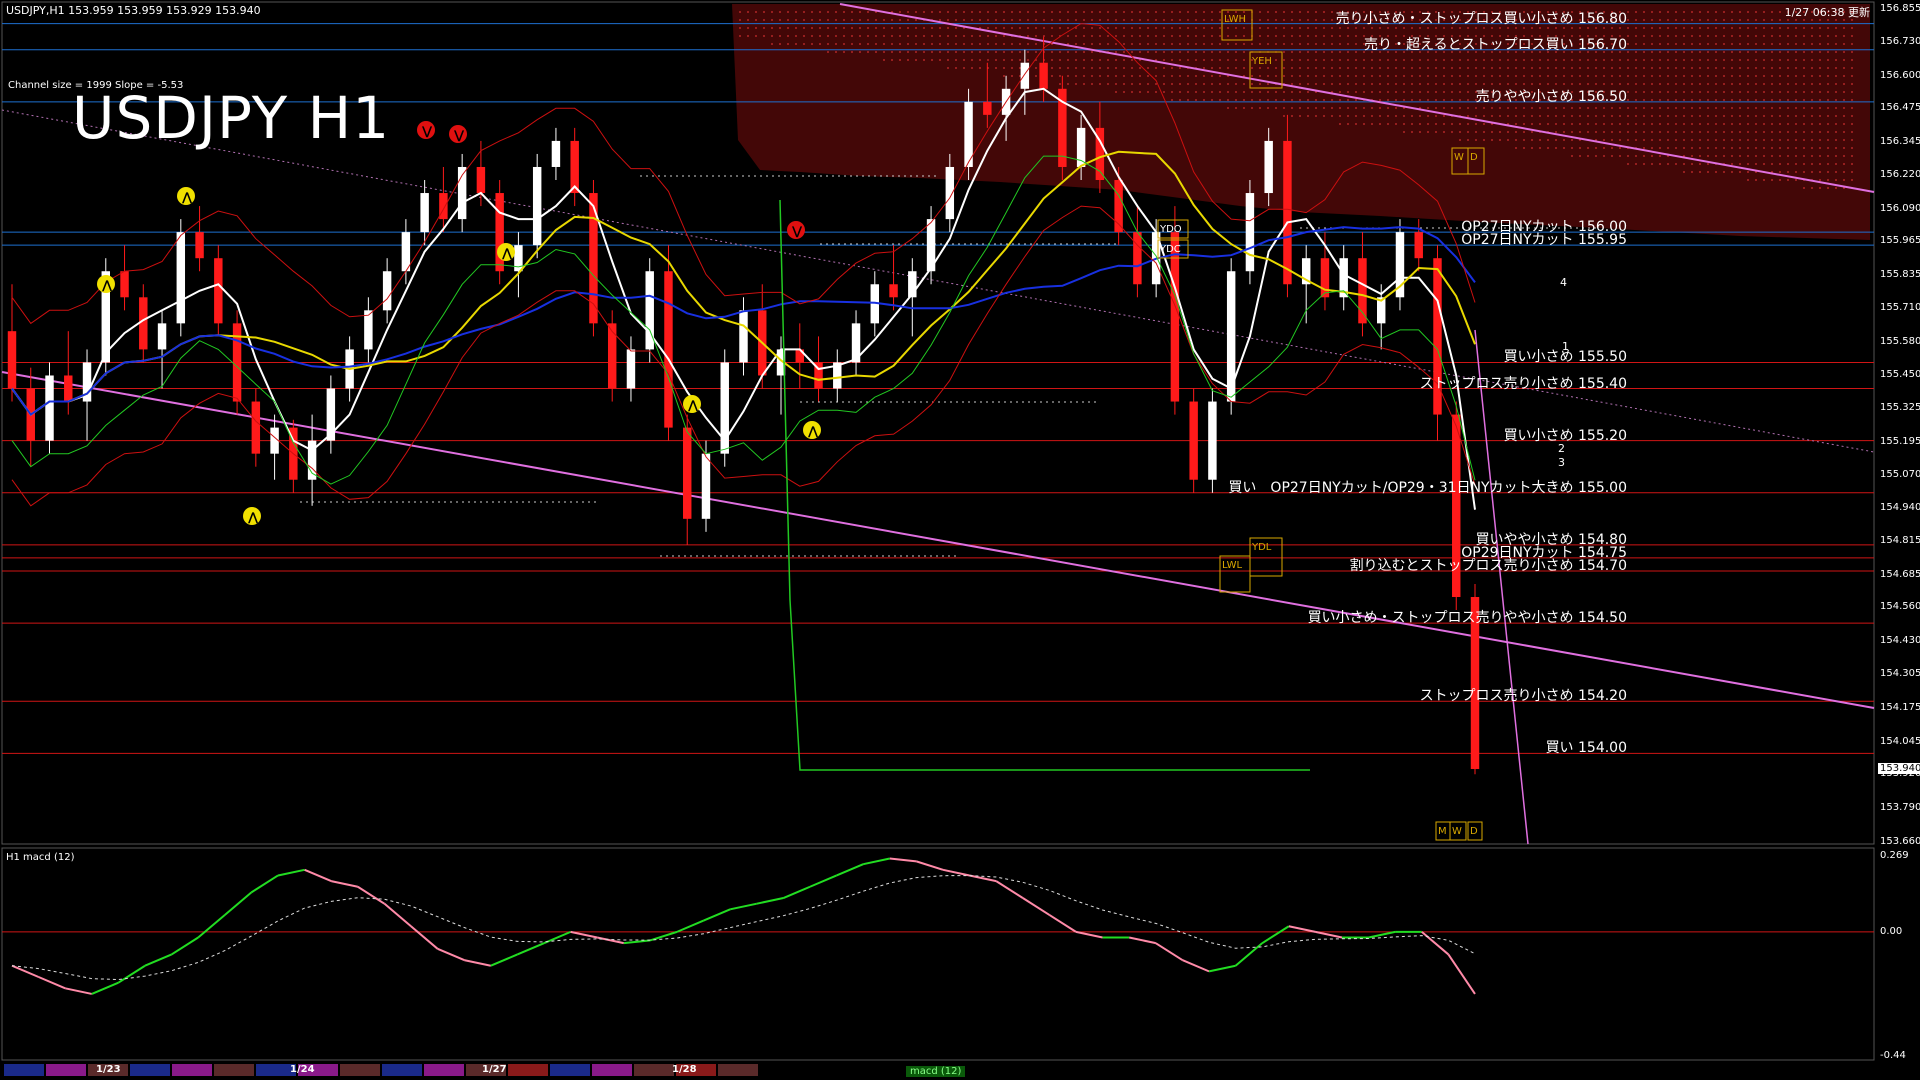 Image resolution: width=1920 pixels, height=1080 pixels. Describe the element at coordinates (1900, 375) in the screenshot. I see `price-tick: 155.450` at that location.